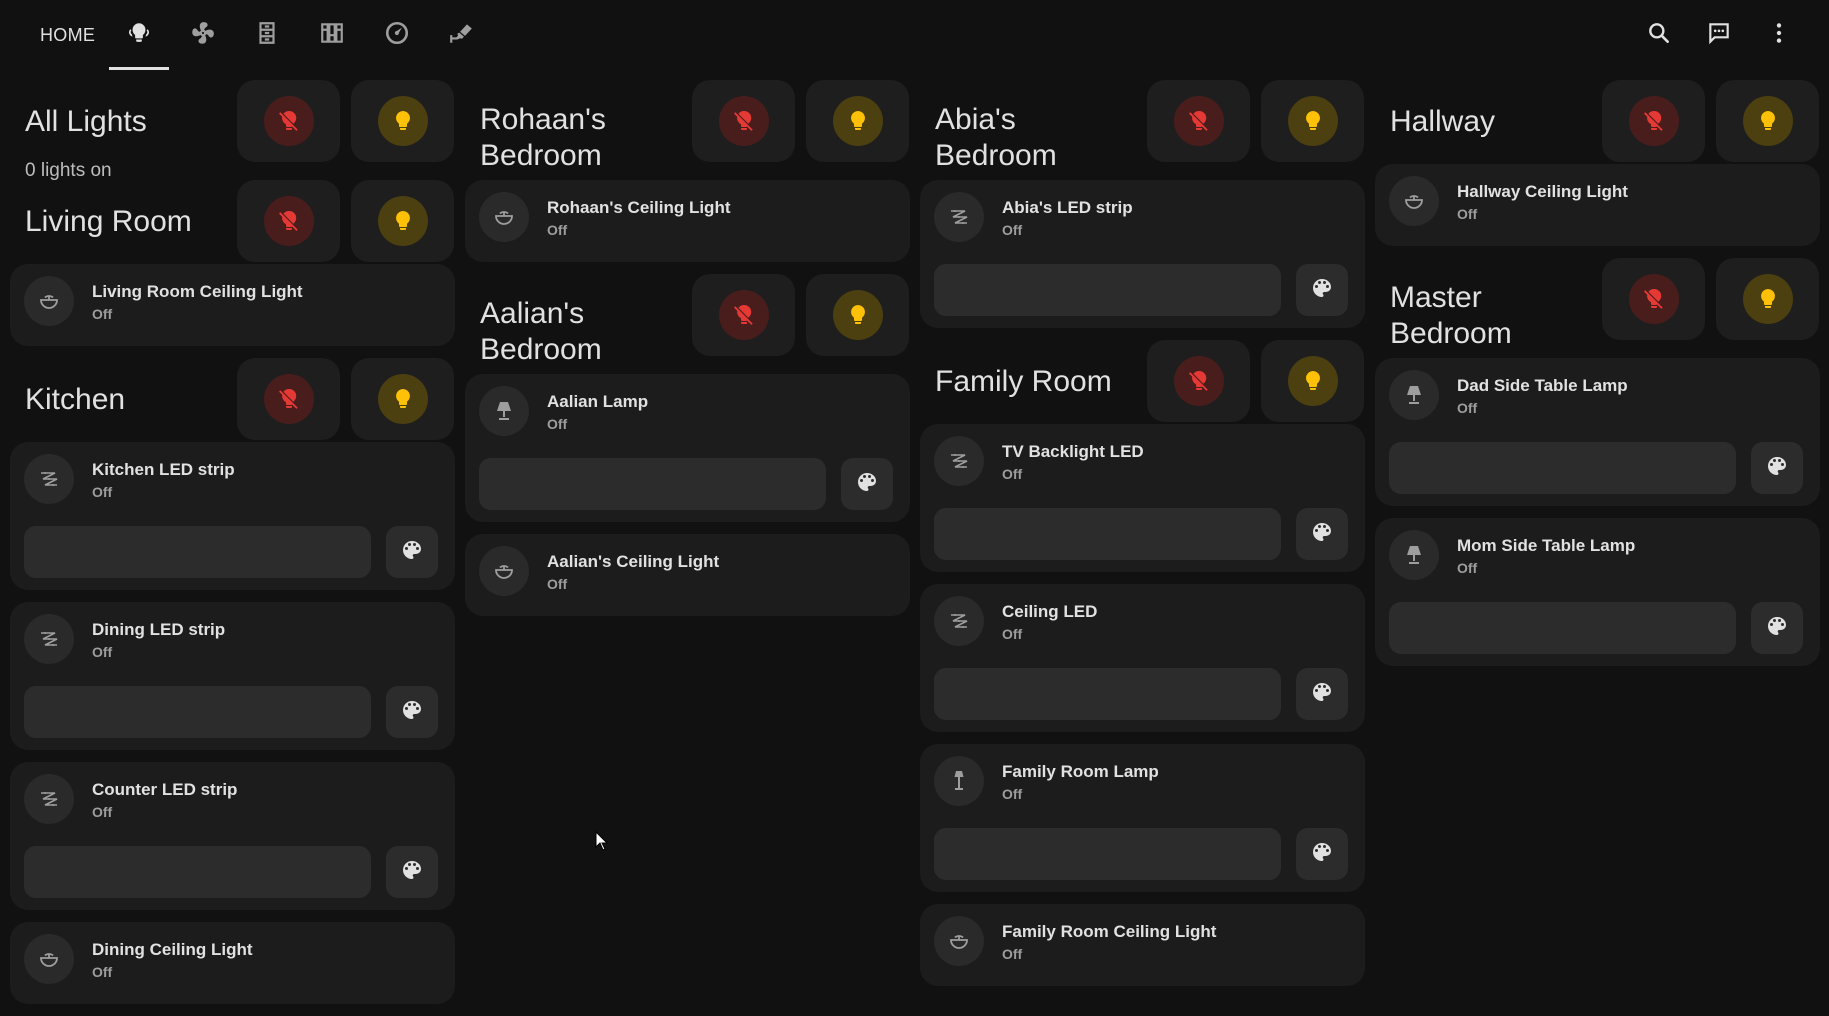  Describe the element at coordinates (1142, 254) in the screenshot. I see `light-card-abia-s-led-strip: Abia's LED strip Off` at that location.